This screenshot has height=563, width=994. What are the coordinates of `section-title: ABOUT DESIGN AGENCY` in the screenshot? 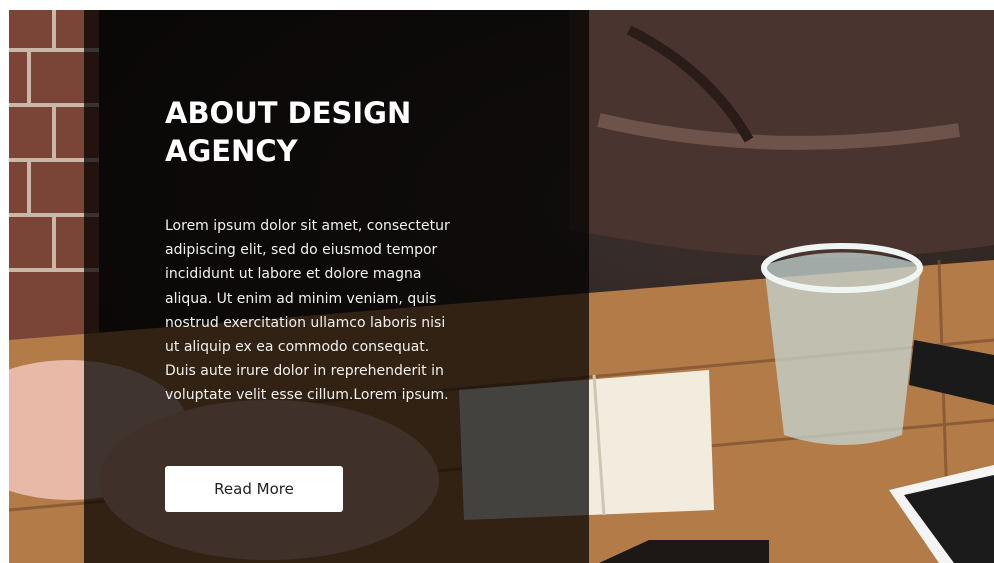 It's located at (288, 132).